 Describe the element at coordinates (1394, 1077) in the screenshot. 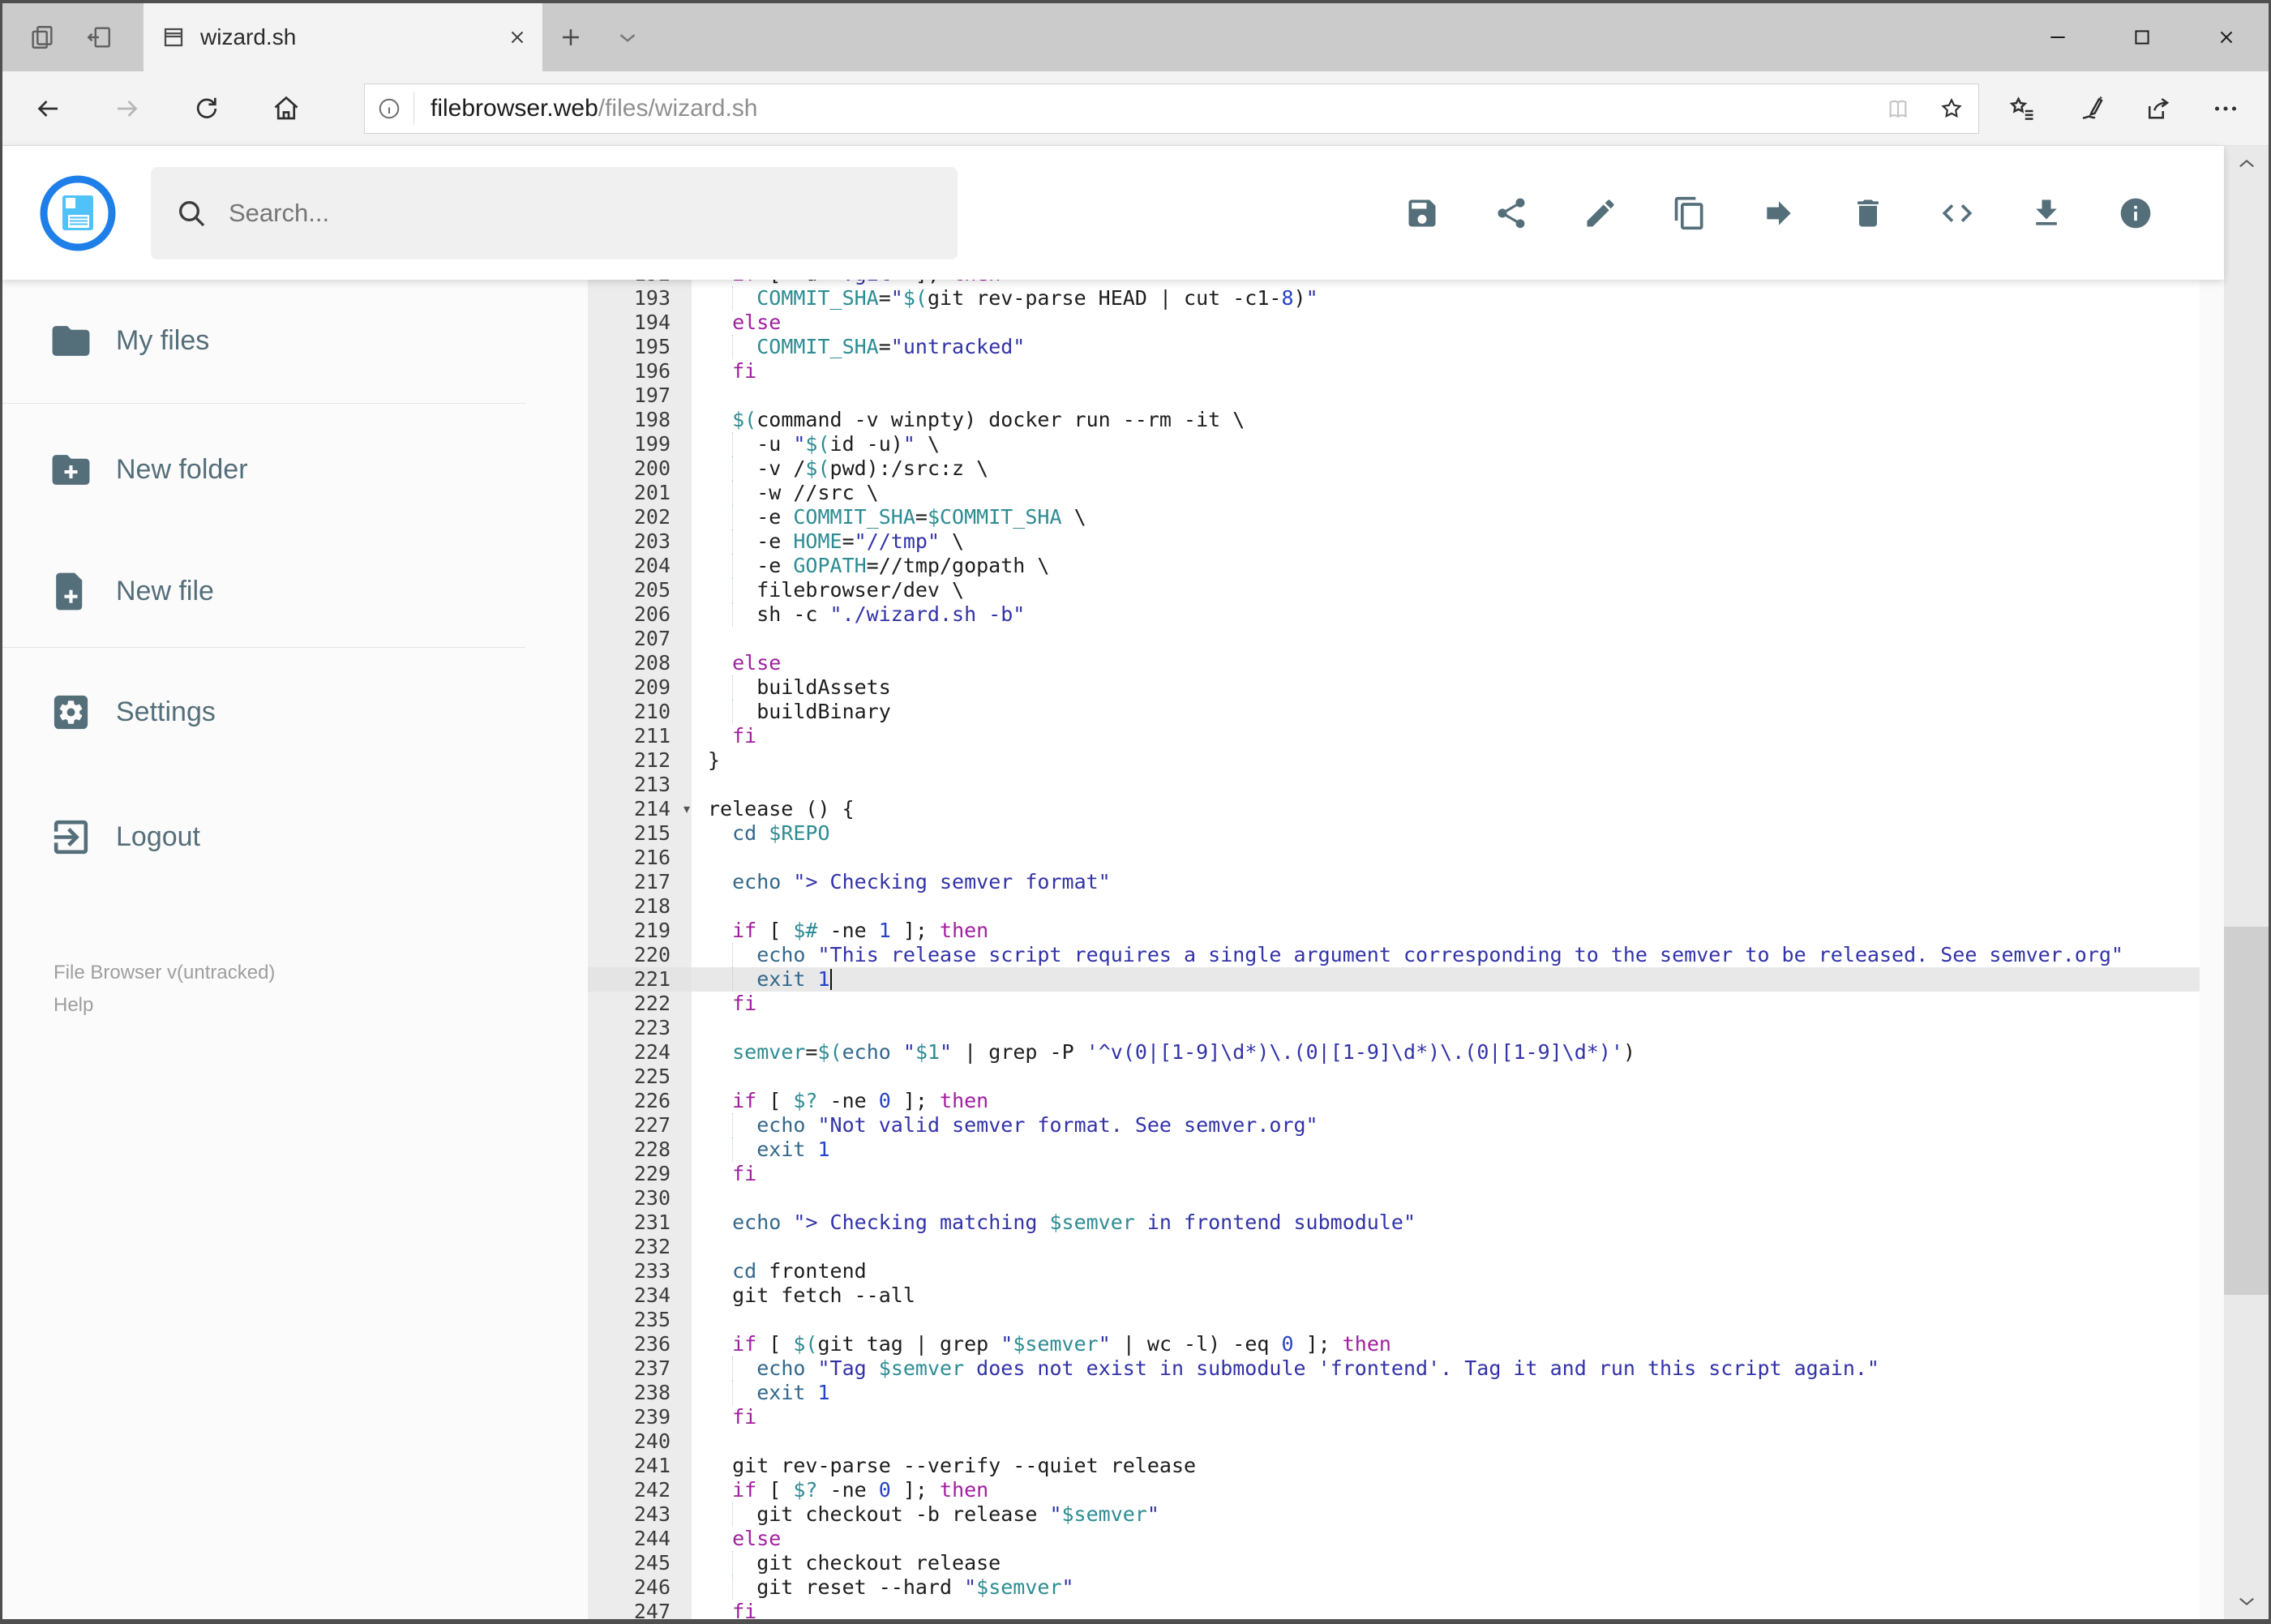

I see `code-line: 225` at that location.